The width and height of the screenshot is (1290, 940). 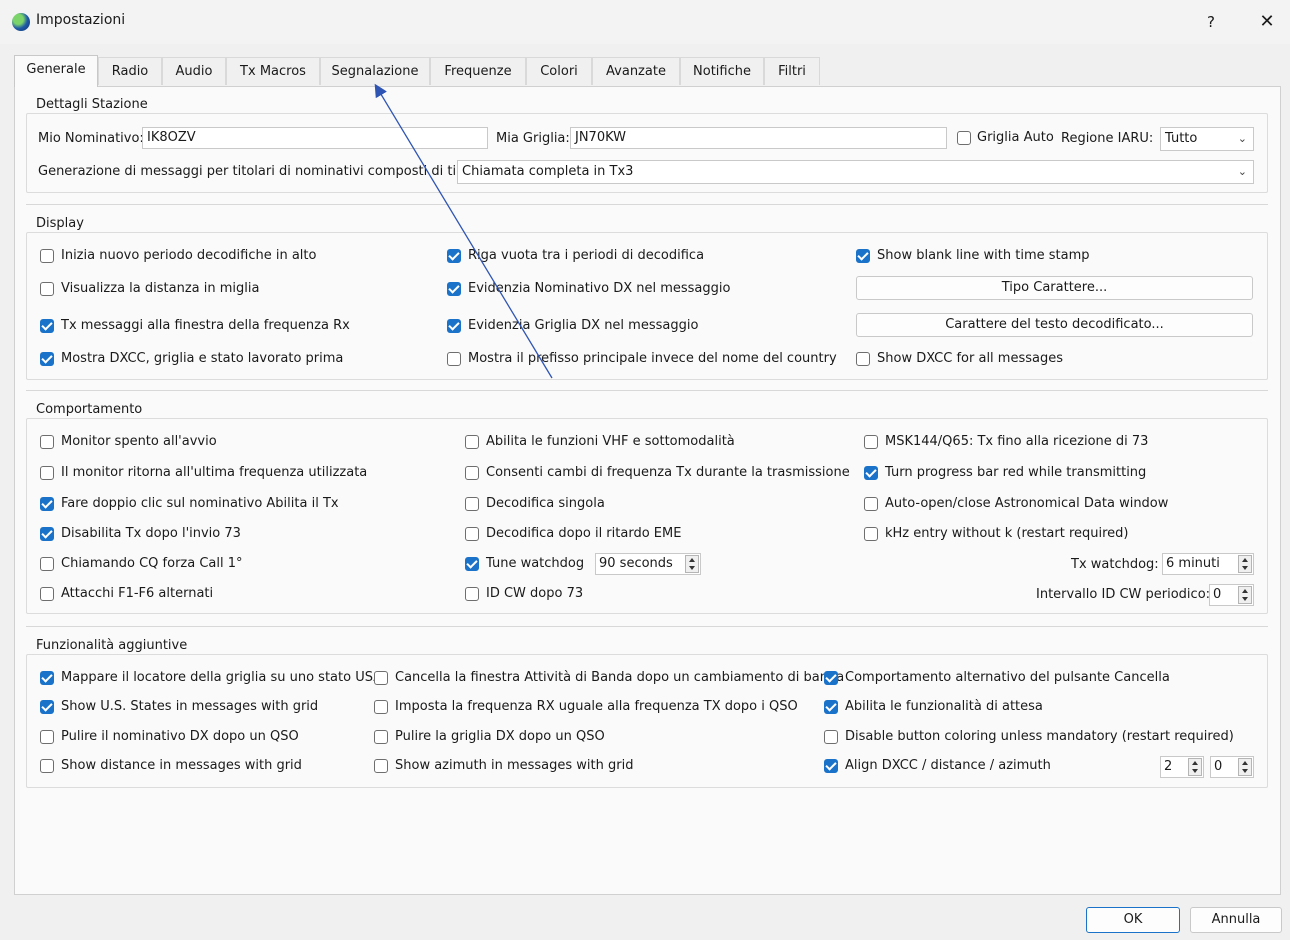 I want to click on call-input: IK8OZV, so click(x=315, y=138).